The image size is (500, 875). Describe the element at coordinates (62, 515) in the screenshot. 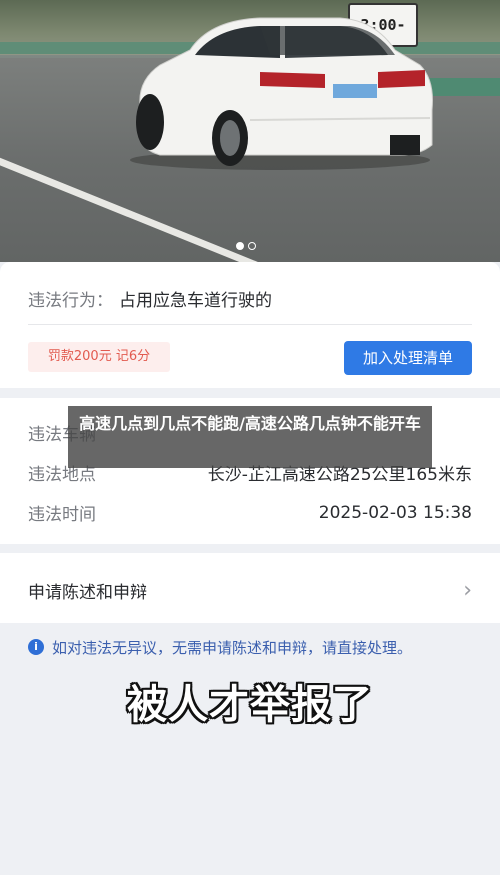

I see `time-label: 违法时间` at that location.